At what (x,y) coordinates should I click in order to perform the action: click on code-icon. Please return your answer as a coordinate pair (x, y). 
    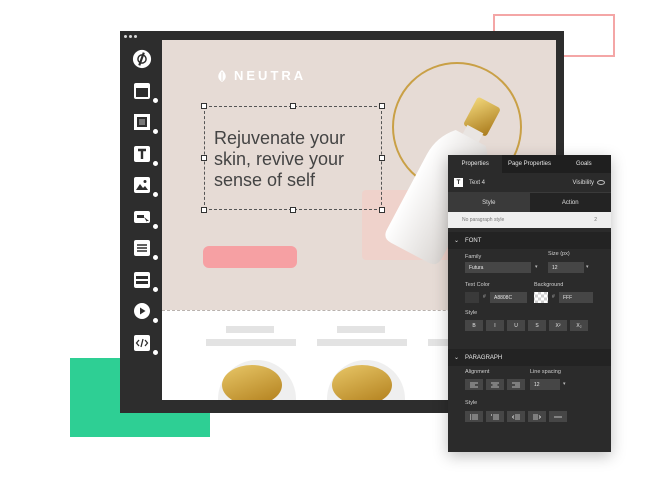
    Looking at the image, I should click on (142, 343).